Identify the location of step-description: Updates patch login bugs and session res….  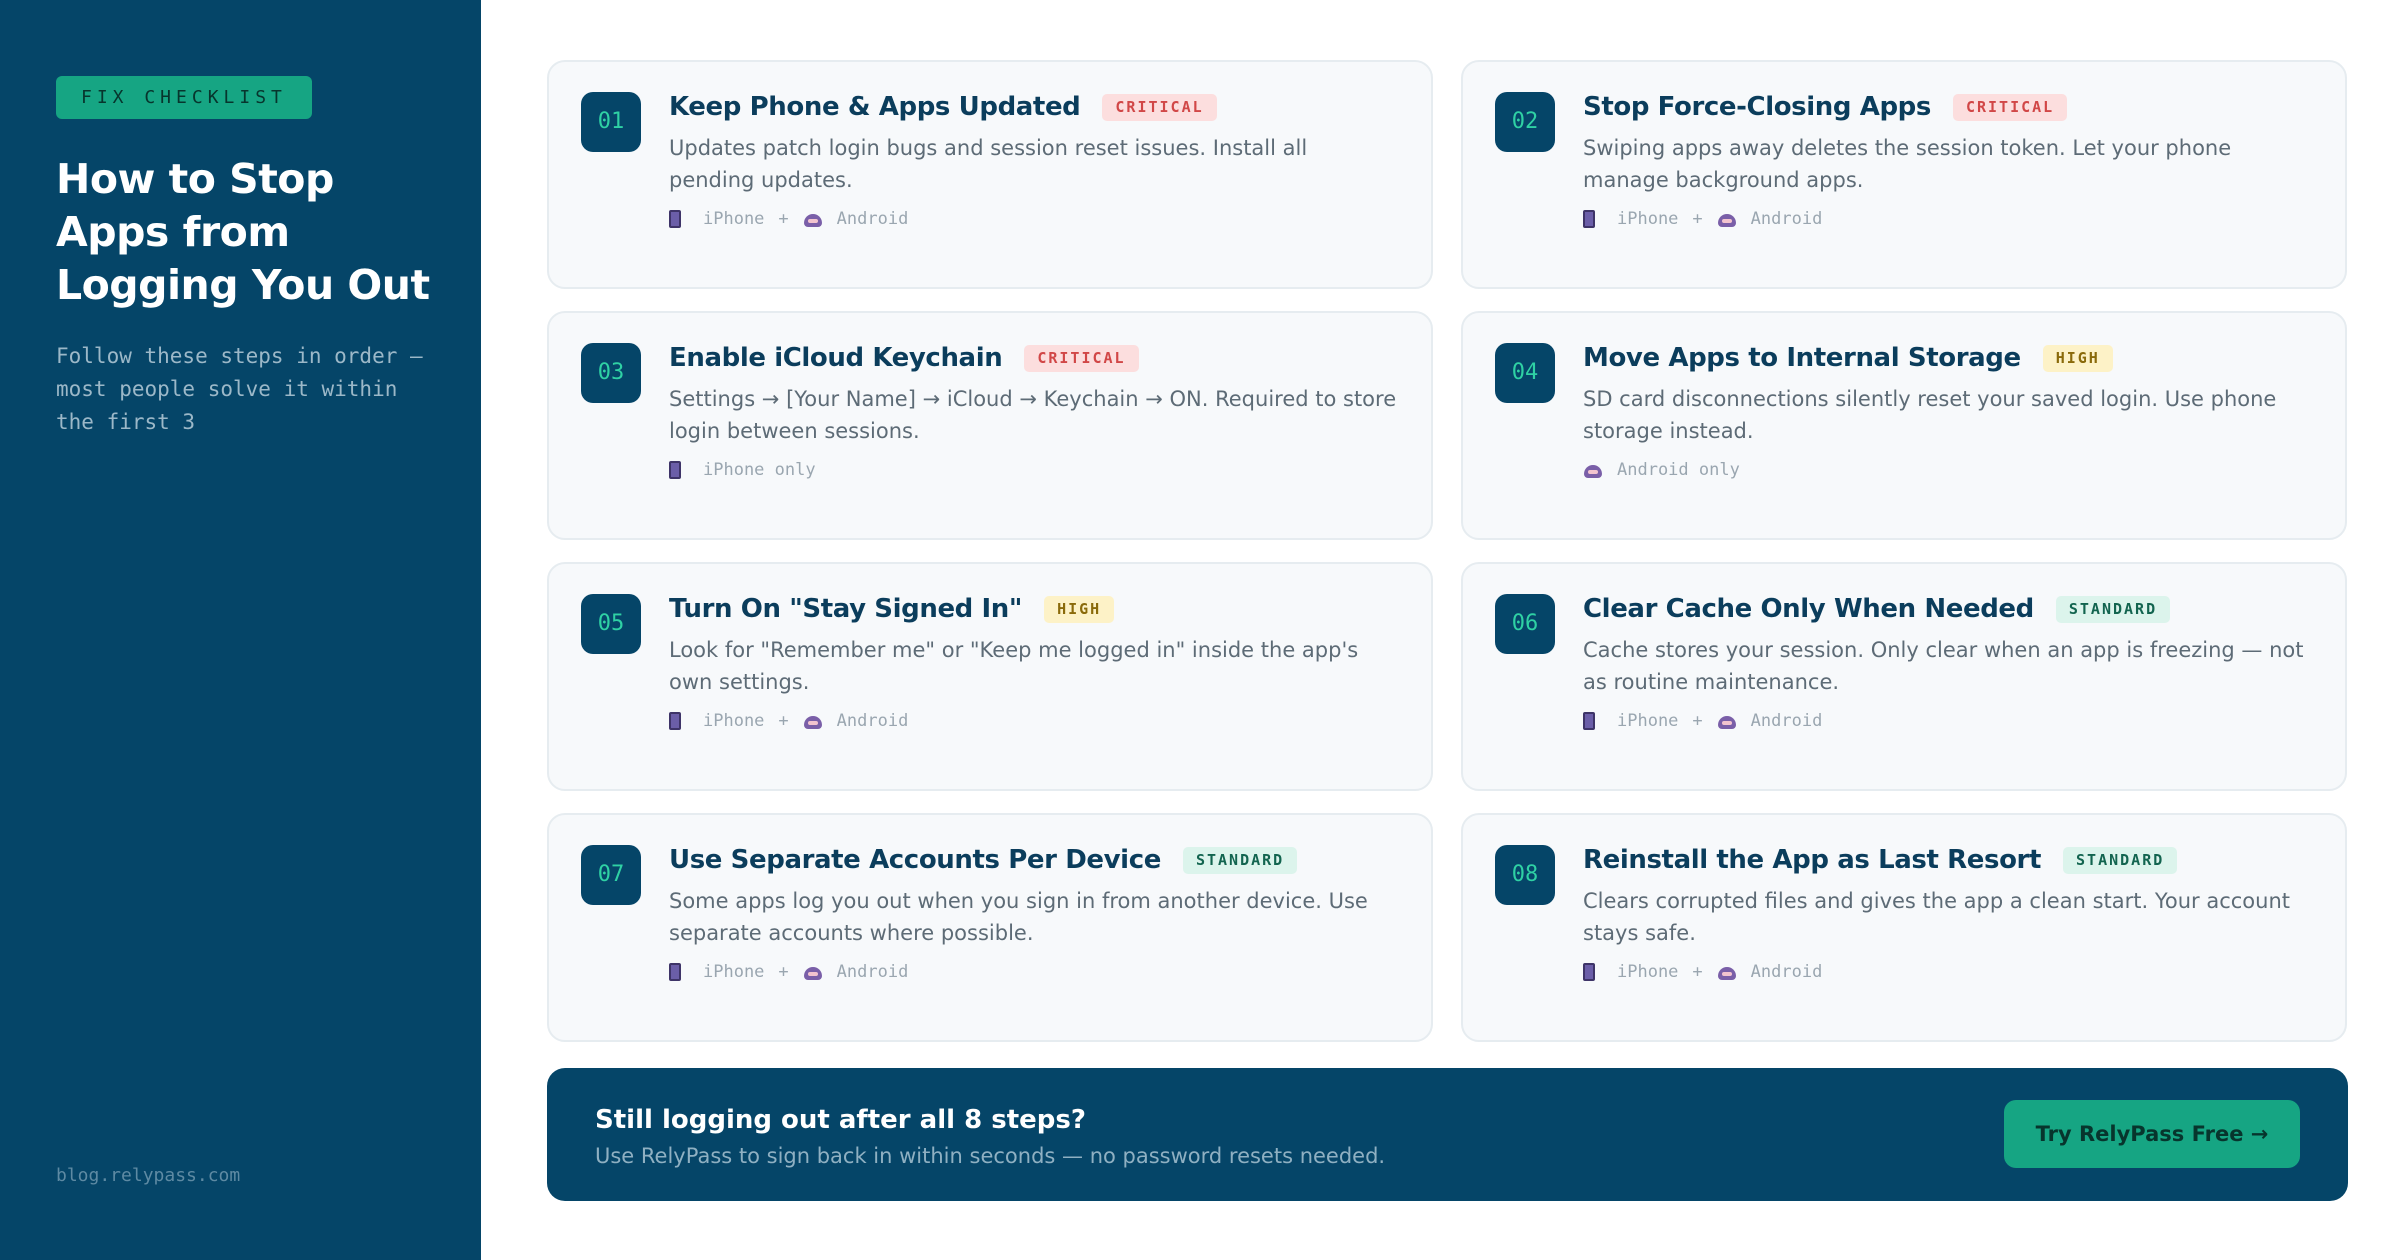
(988, 164).